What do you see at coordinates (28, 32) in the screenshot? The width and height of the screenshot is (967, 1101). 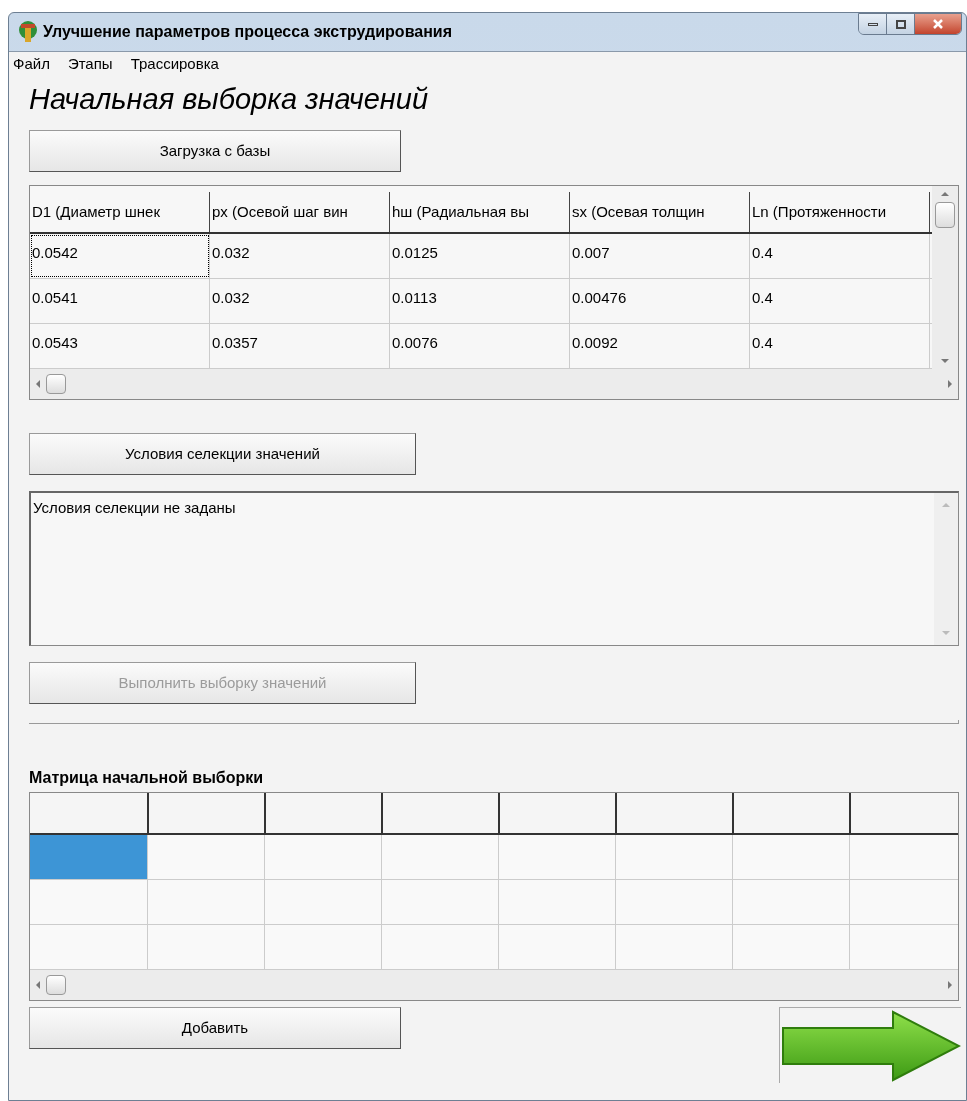 I see `app-logo-icon` at bounding box center [28, 32].